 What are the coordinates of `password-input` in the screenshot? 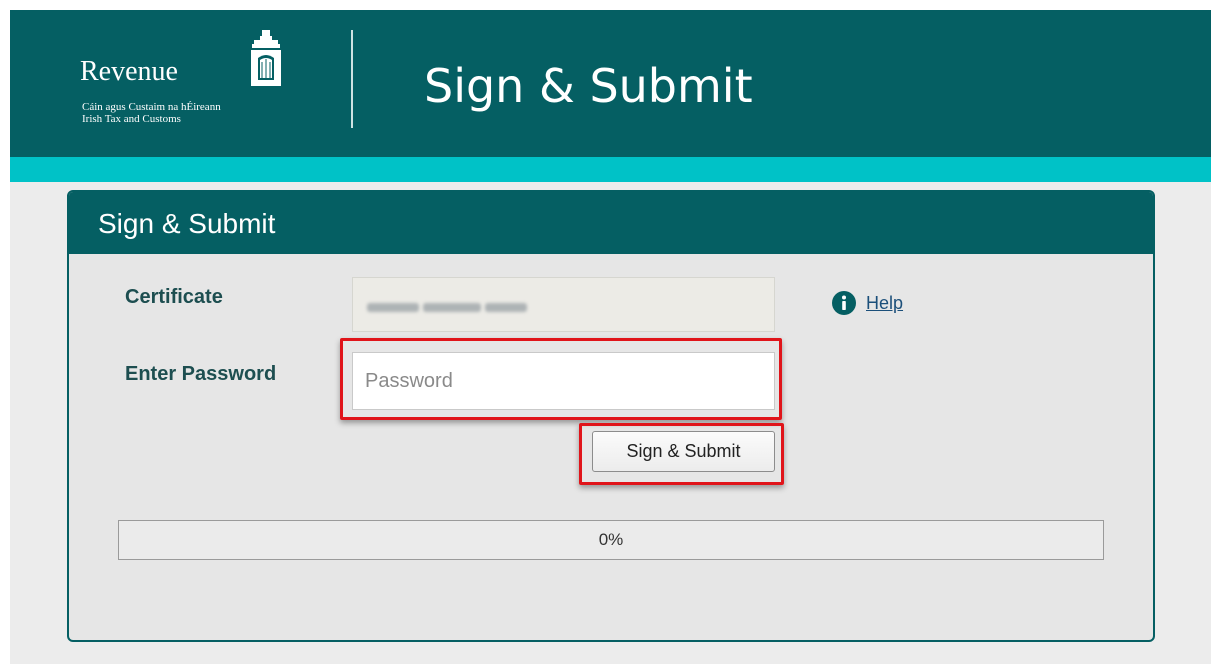 It's located at (563, 381).